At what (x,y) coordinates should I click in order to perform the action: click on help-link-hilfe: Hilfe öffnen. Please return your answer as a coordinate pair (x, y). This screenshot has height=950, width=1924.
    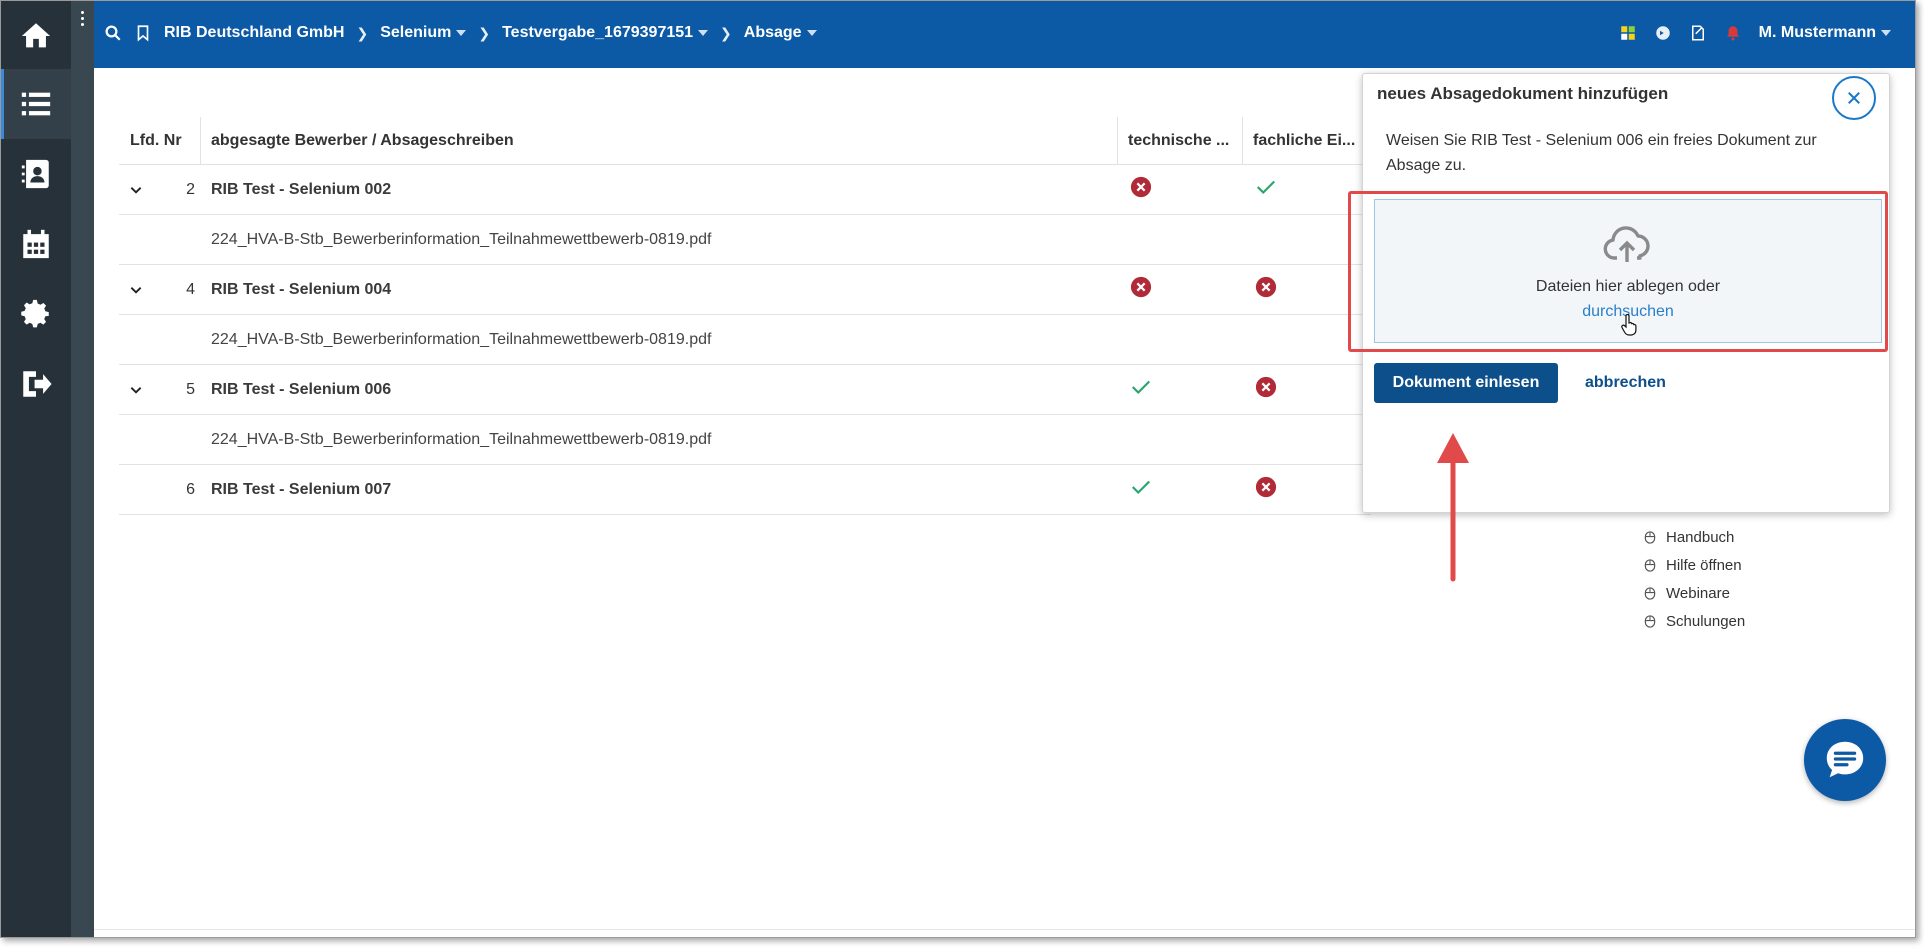
    Looking at the image, I should click on (1694, 565).